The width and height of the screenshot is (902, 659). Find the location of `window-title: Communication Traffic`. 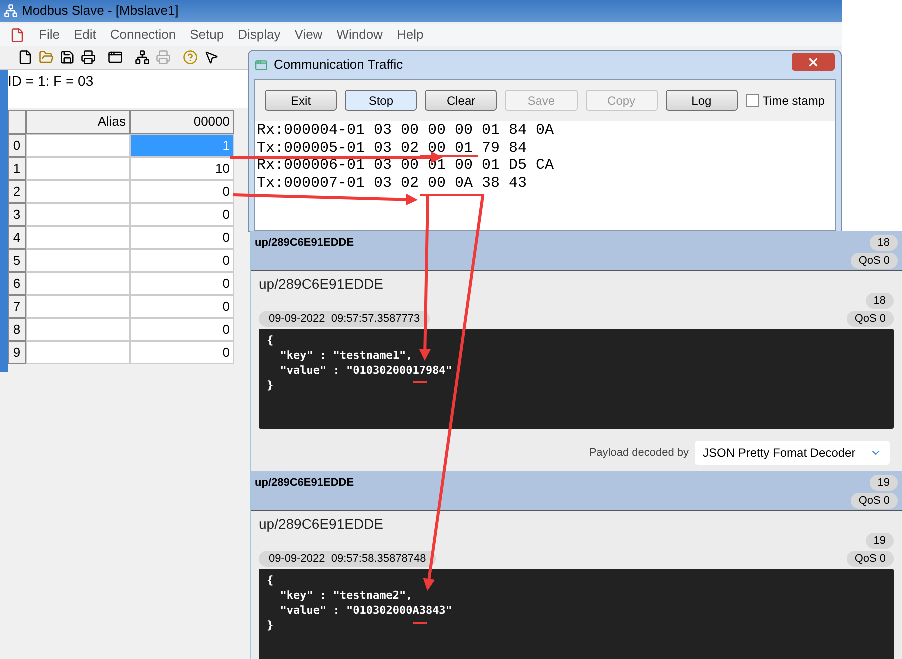

window-title: Communication Traffic is located at coordinates (339, 65).